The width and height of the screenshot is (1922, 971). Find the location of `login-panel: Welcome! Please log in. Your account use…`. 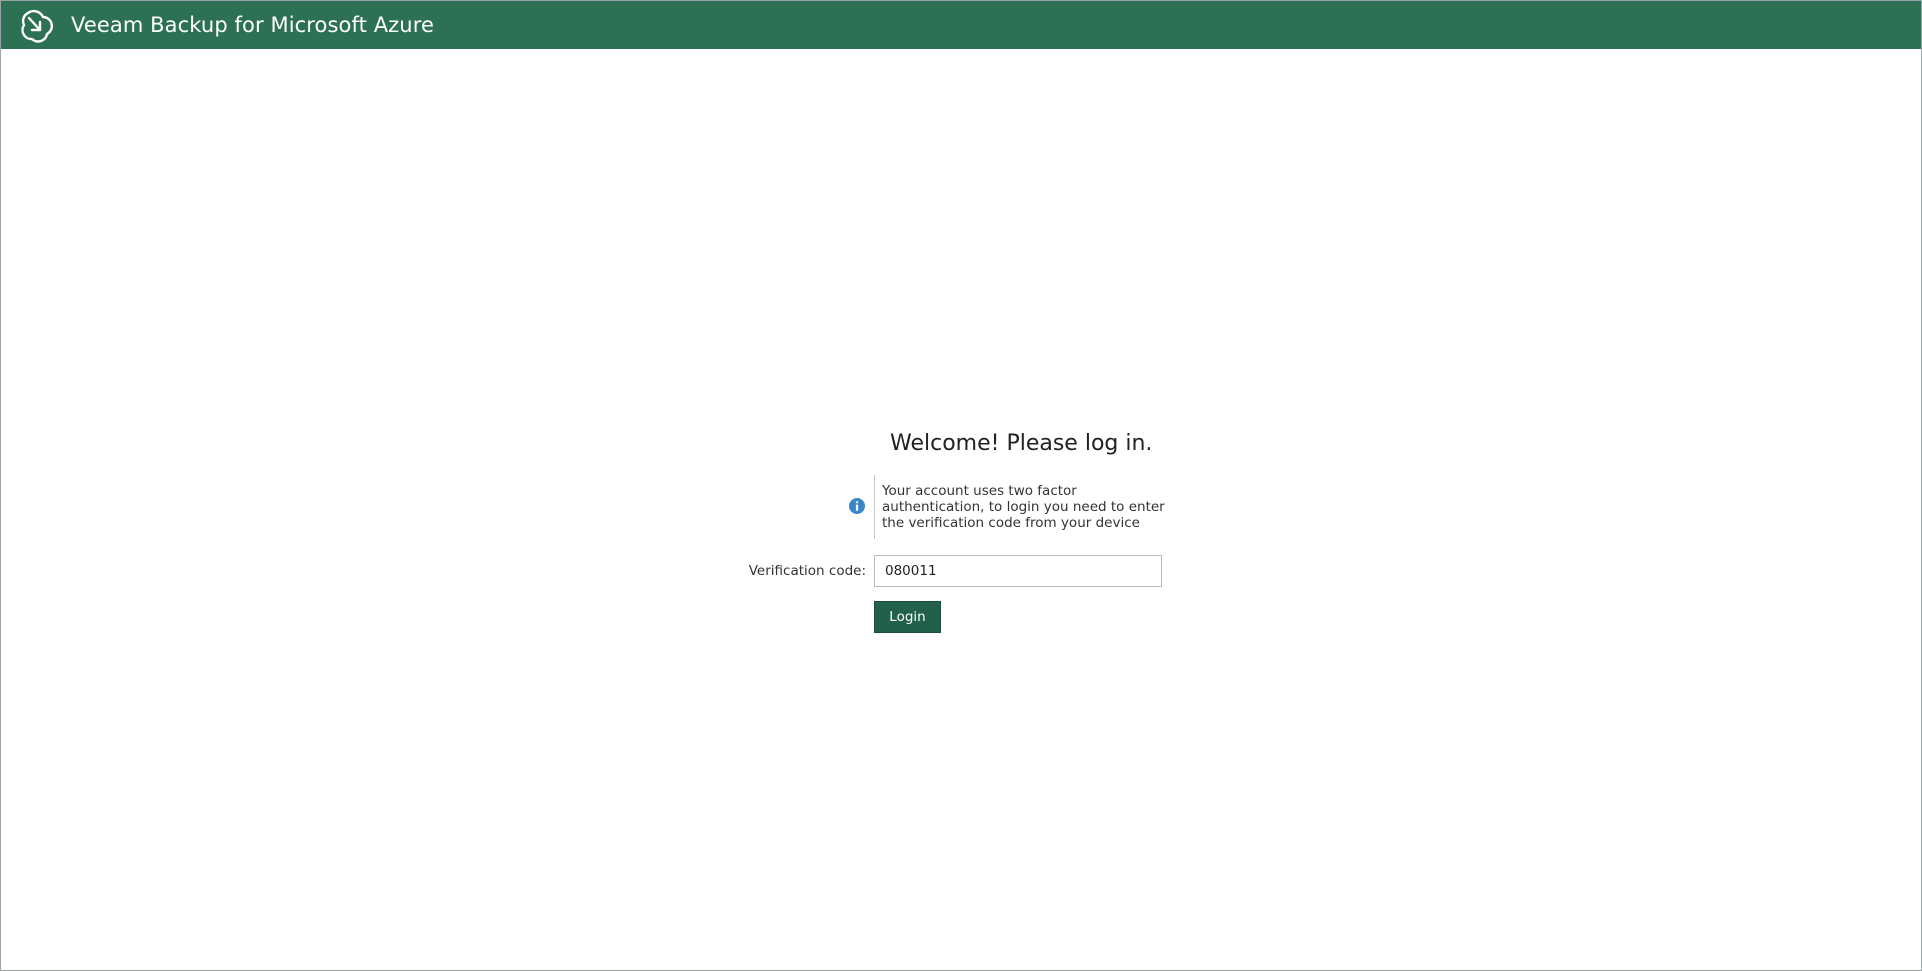

login-panel: Welcome! Please log in. Your account use… is located at coordinates (961, 531).